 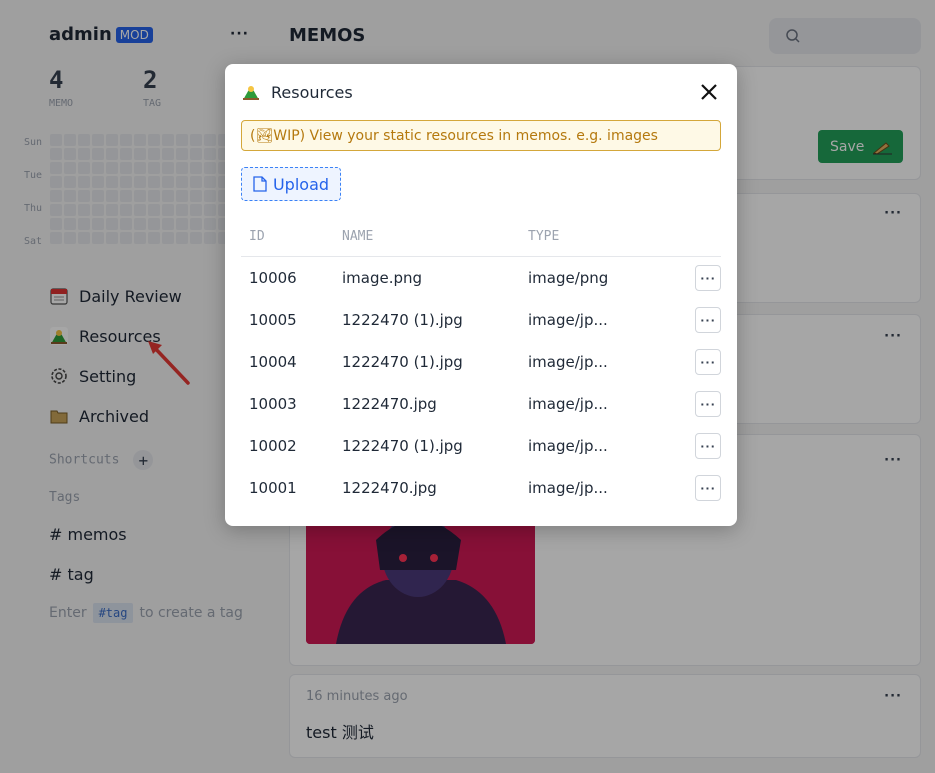 What do you see at coordinates (358, 236) in the screenshot?
I see `column-header-name: NAME` at bounding box center [358, 236].